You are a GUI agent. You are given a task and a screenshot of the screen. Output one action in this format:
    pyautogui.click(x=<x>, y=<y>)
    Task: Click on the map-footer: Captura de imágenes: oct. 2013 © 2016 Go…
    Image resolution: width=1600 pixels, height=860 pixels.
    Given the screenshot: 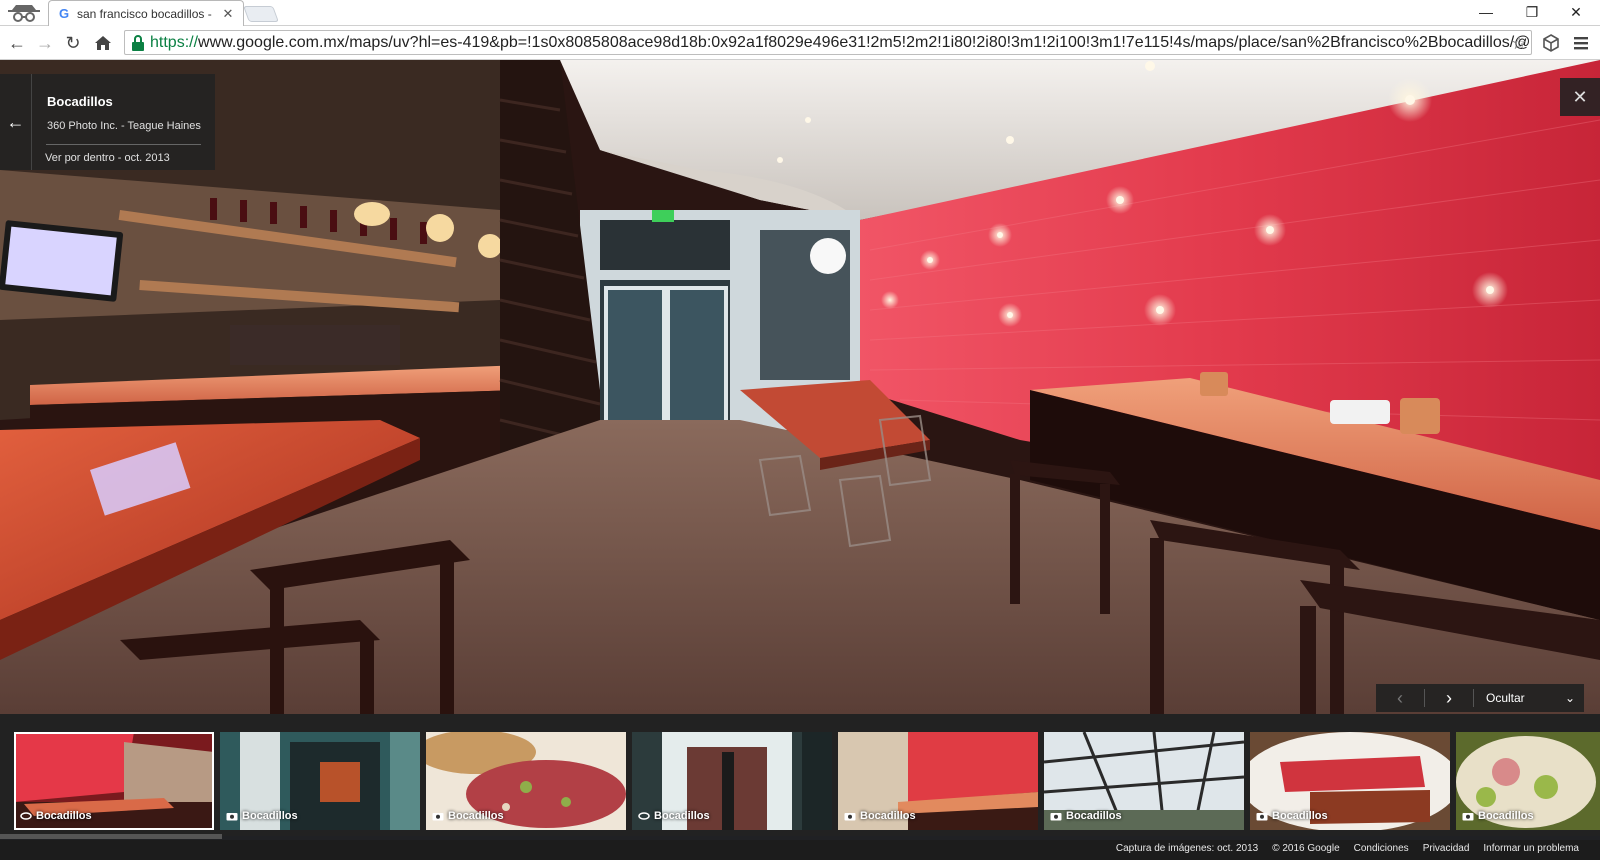 What is the action you would take?
    pyautogui.click(x=800, y=850)
    